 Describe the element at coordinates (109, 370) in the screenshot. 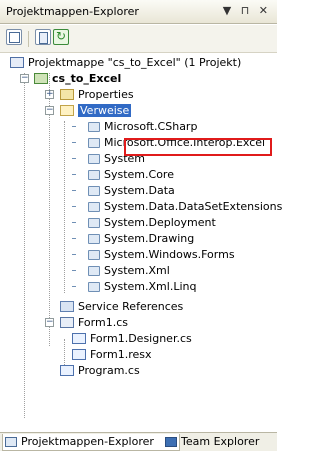

I see `program-label: Program.cs` at that location.